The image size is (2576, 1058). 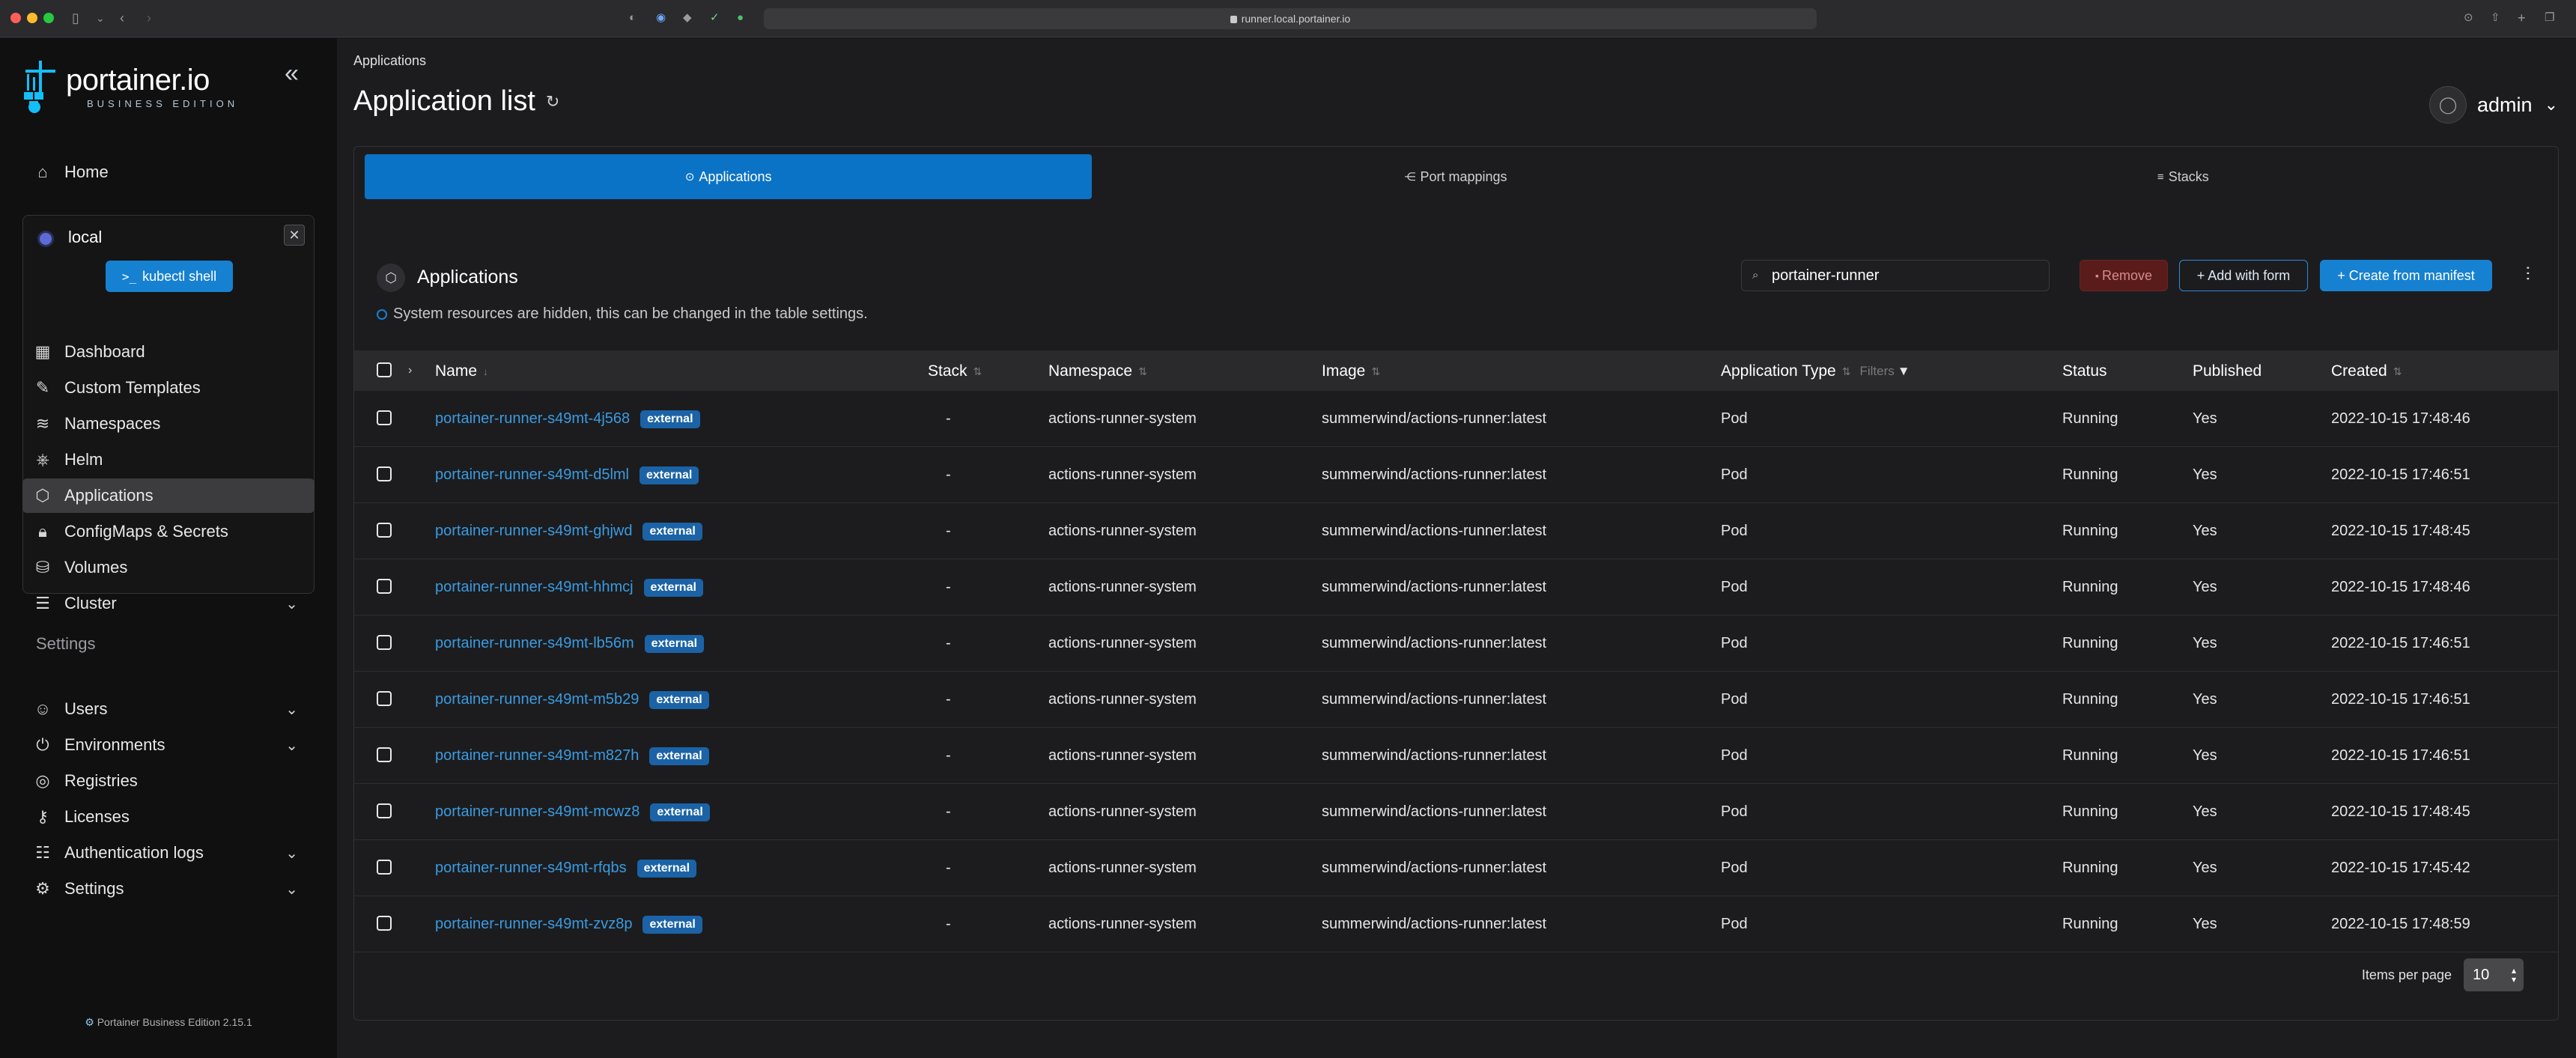 I want to click on breadcrumb: Applications, so click(x=389, y=61).